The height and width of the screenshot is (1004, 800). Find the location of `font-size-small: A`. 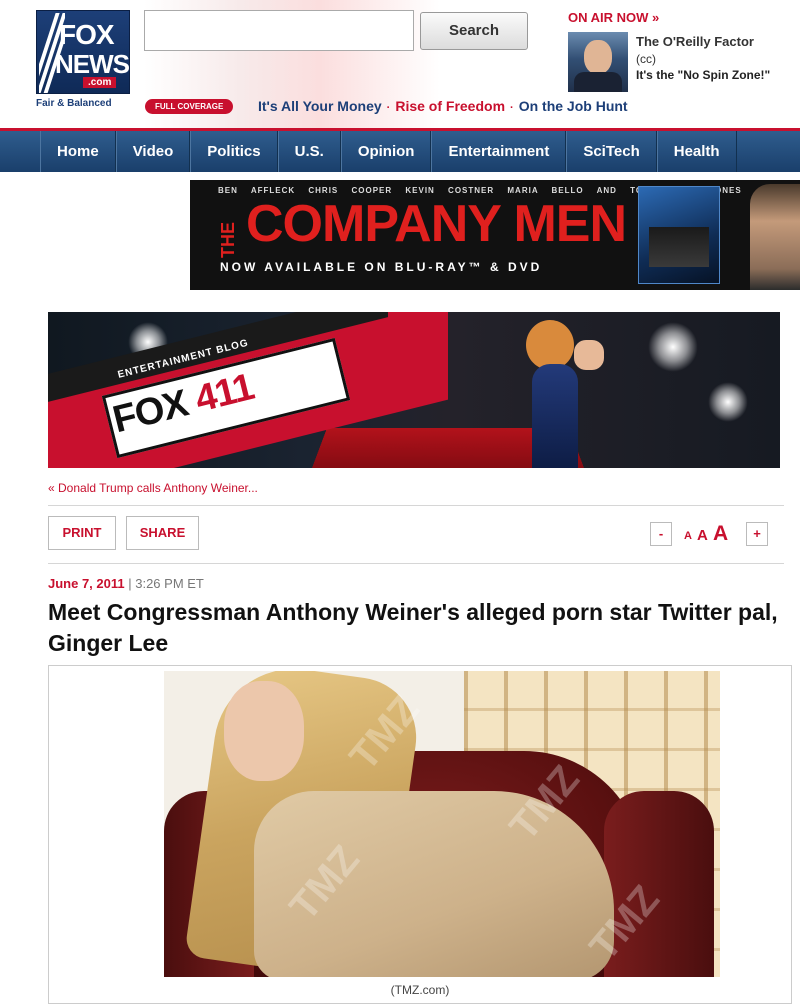

font-size-small: A is located at coordinates (688, 536).